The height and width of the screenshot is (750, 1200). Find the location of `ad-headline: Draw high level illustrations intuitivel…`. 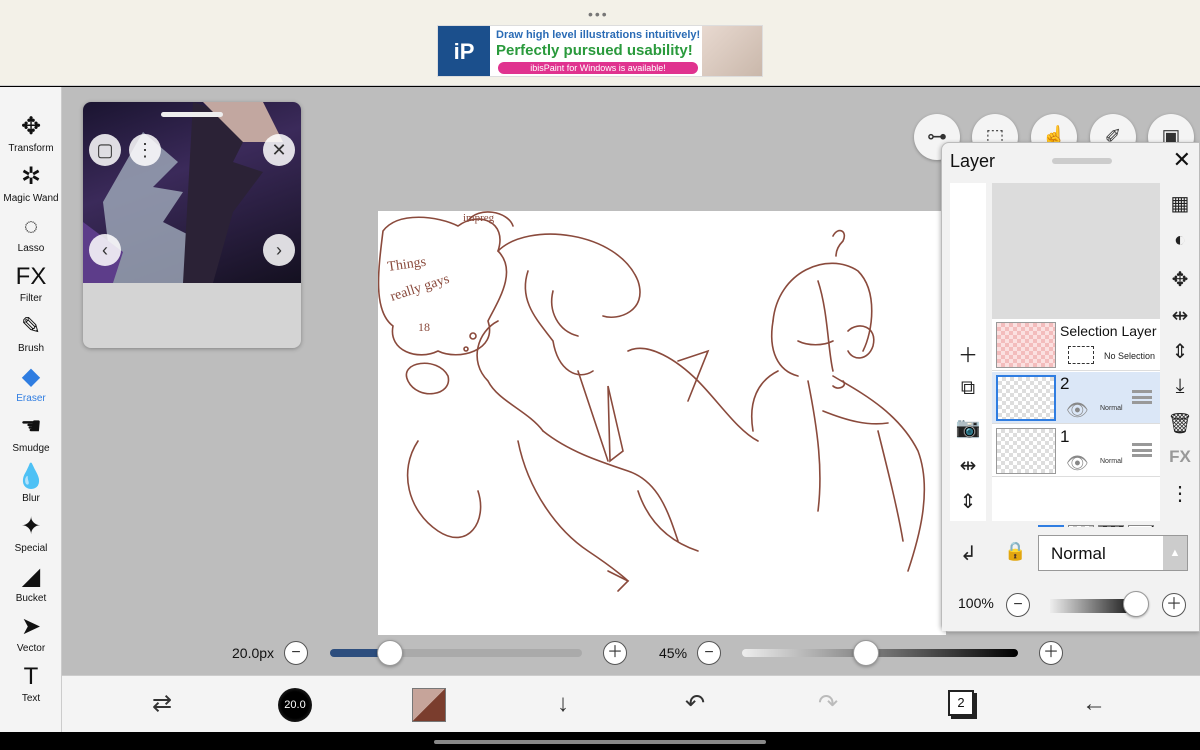

ad-headline: Draw high level illustrations intuitivel… is located at coordinates (598, 35).